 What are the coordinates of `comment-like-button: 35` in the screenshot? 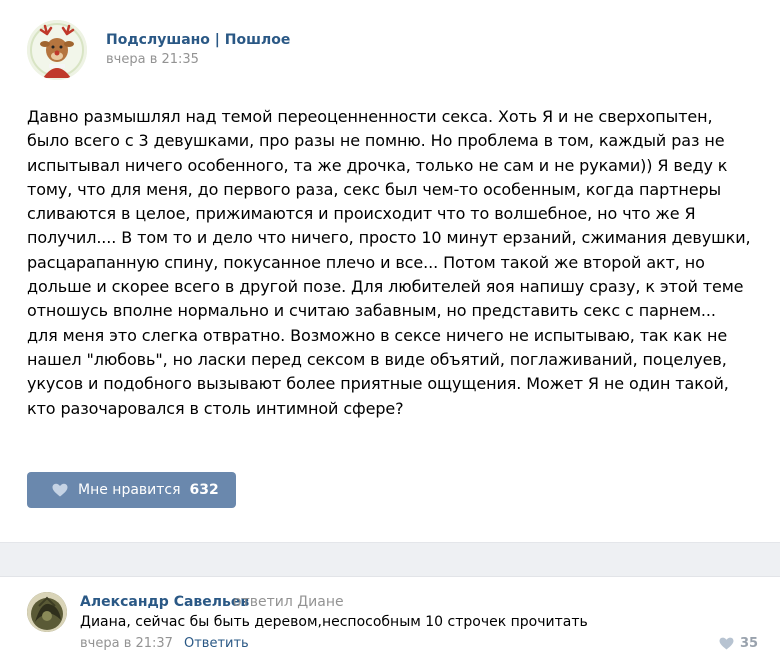 It's located at (738, 643).